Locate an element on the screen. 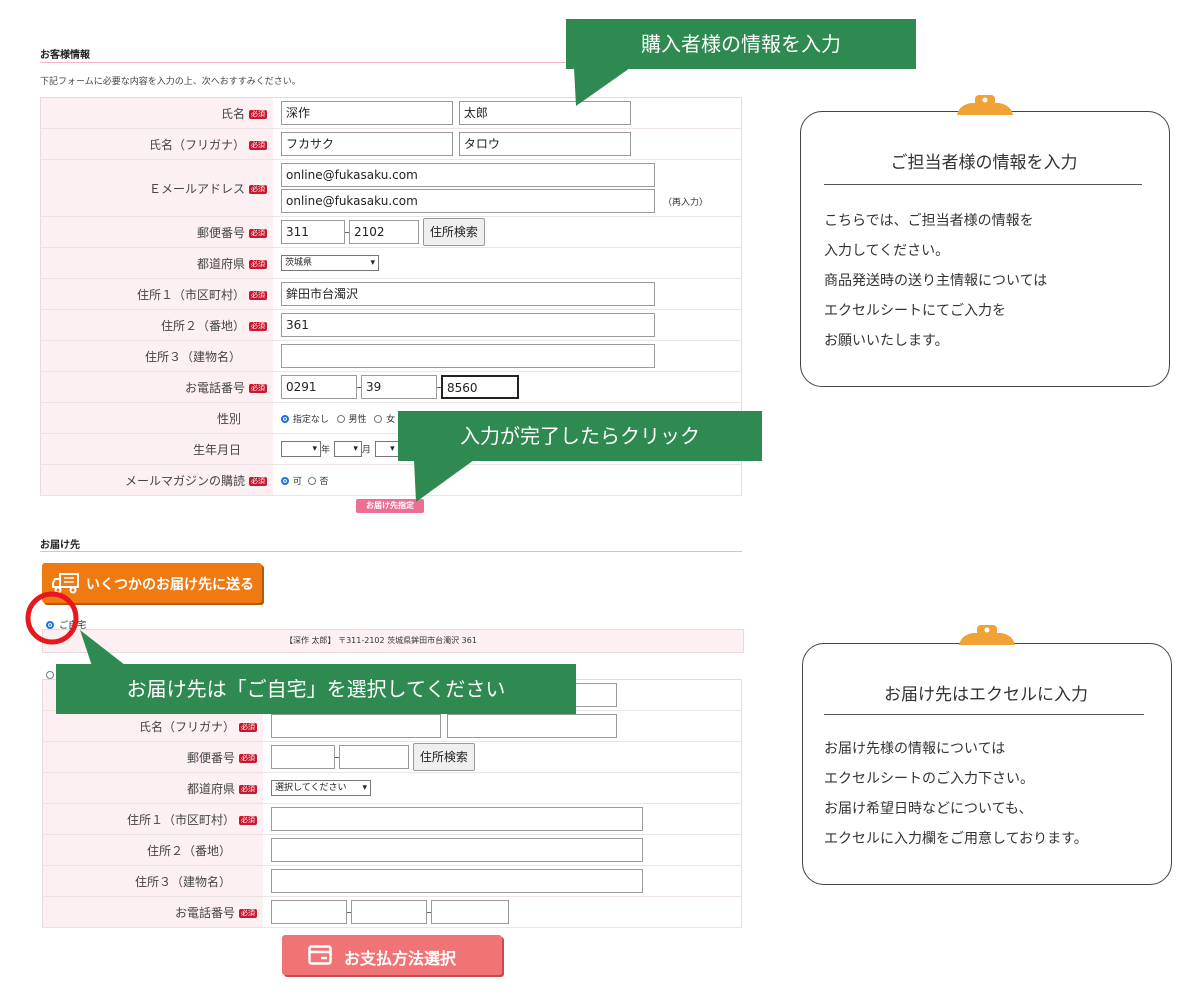 This screenshot has height=1000, width=1200. home-address-text: 【深作 太郎】 〒311-2102 茨城県鉾田市台濁沢 361 is located at coordinates (381, 640).